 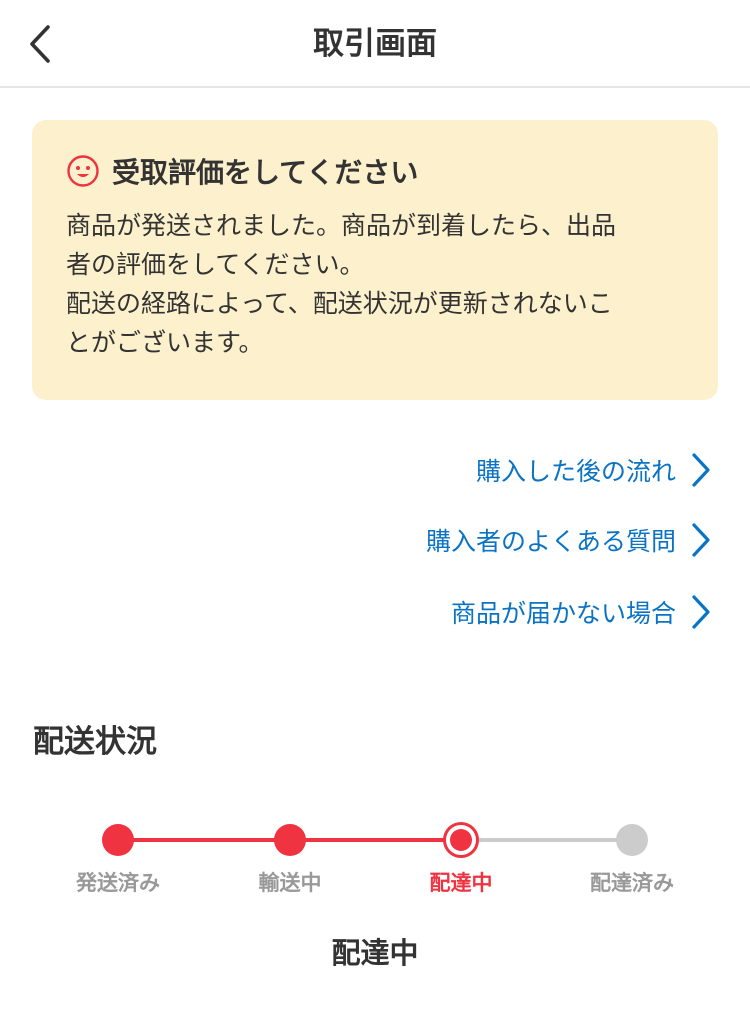 I want to click on track-line-pending, so click(x=546, y=840).